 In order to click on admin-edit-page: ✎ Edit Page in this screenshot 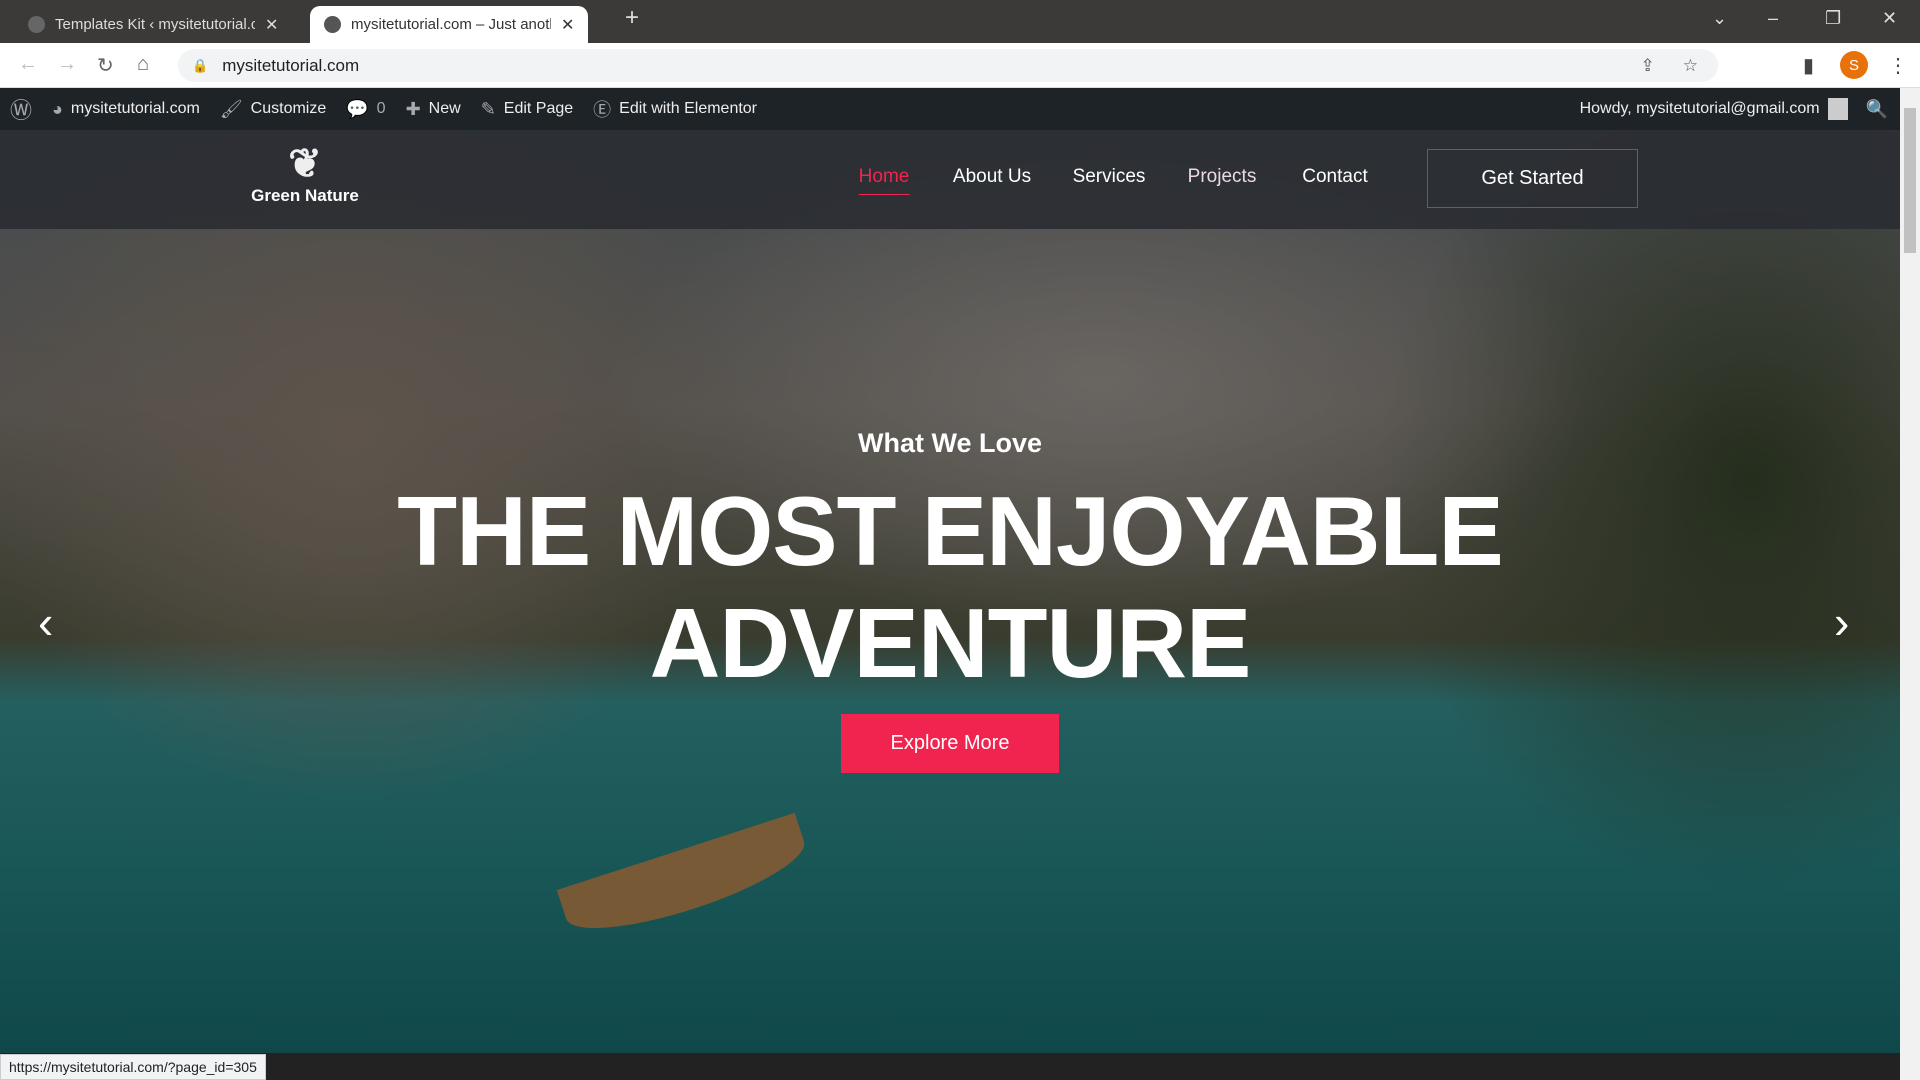, I will do `click(527, 109)`.